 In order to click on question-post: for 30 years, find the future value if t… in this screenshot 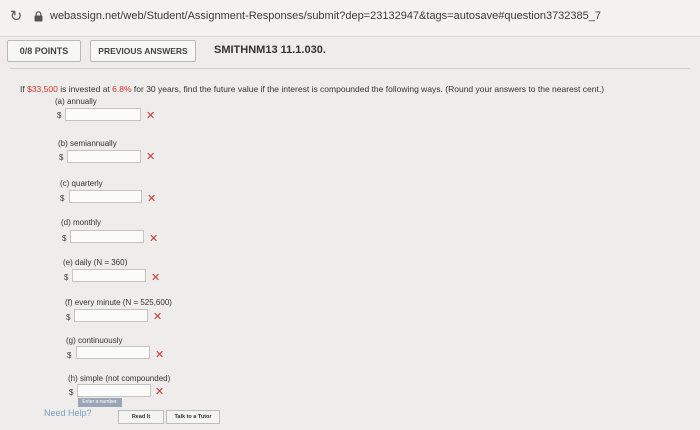, I will do `click(368, 89)`.